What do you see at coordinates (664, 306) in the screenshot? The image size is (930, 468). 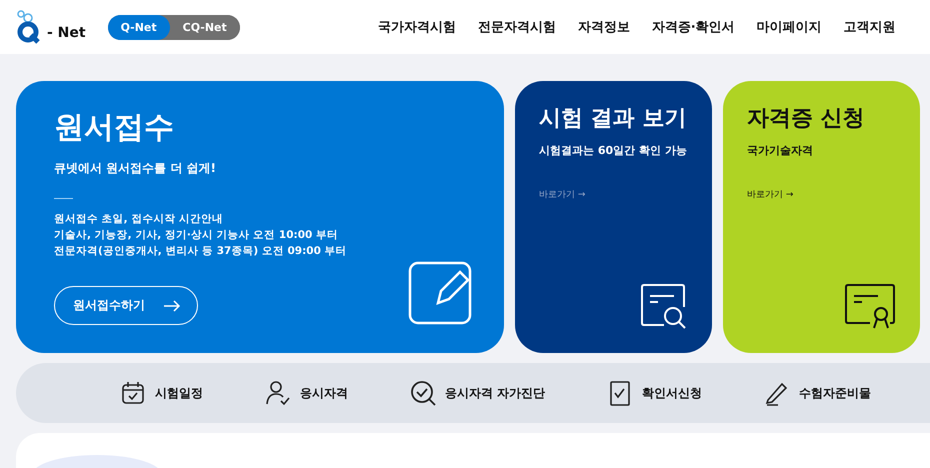 I see `document-search-icon` at bounding box center [664, 306].